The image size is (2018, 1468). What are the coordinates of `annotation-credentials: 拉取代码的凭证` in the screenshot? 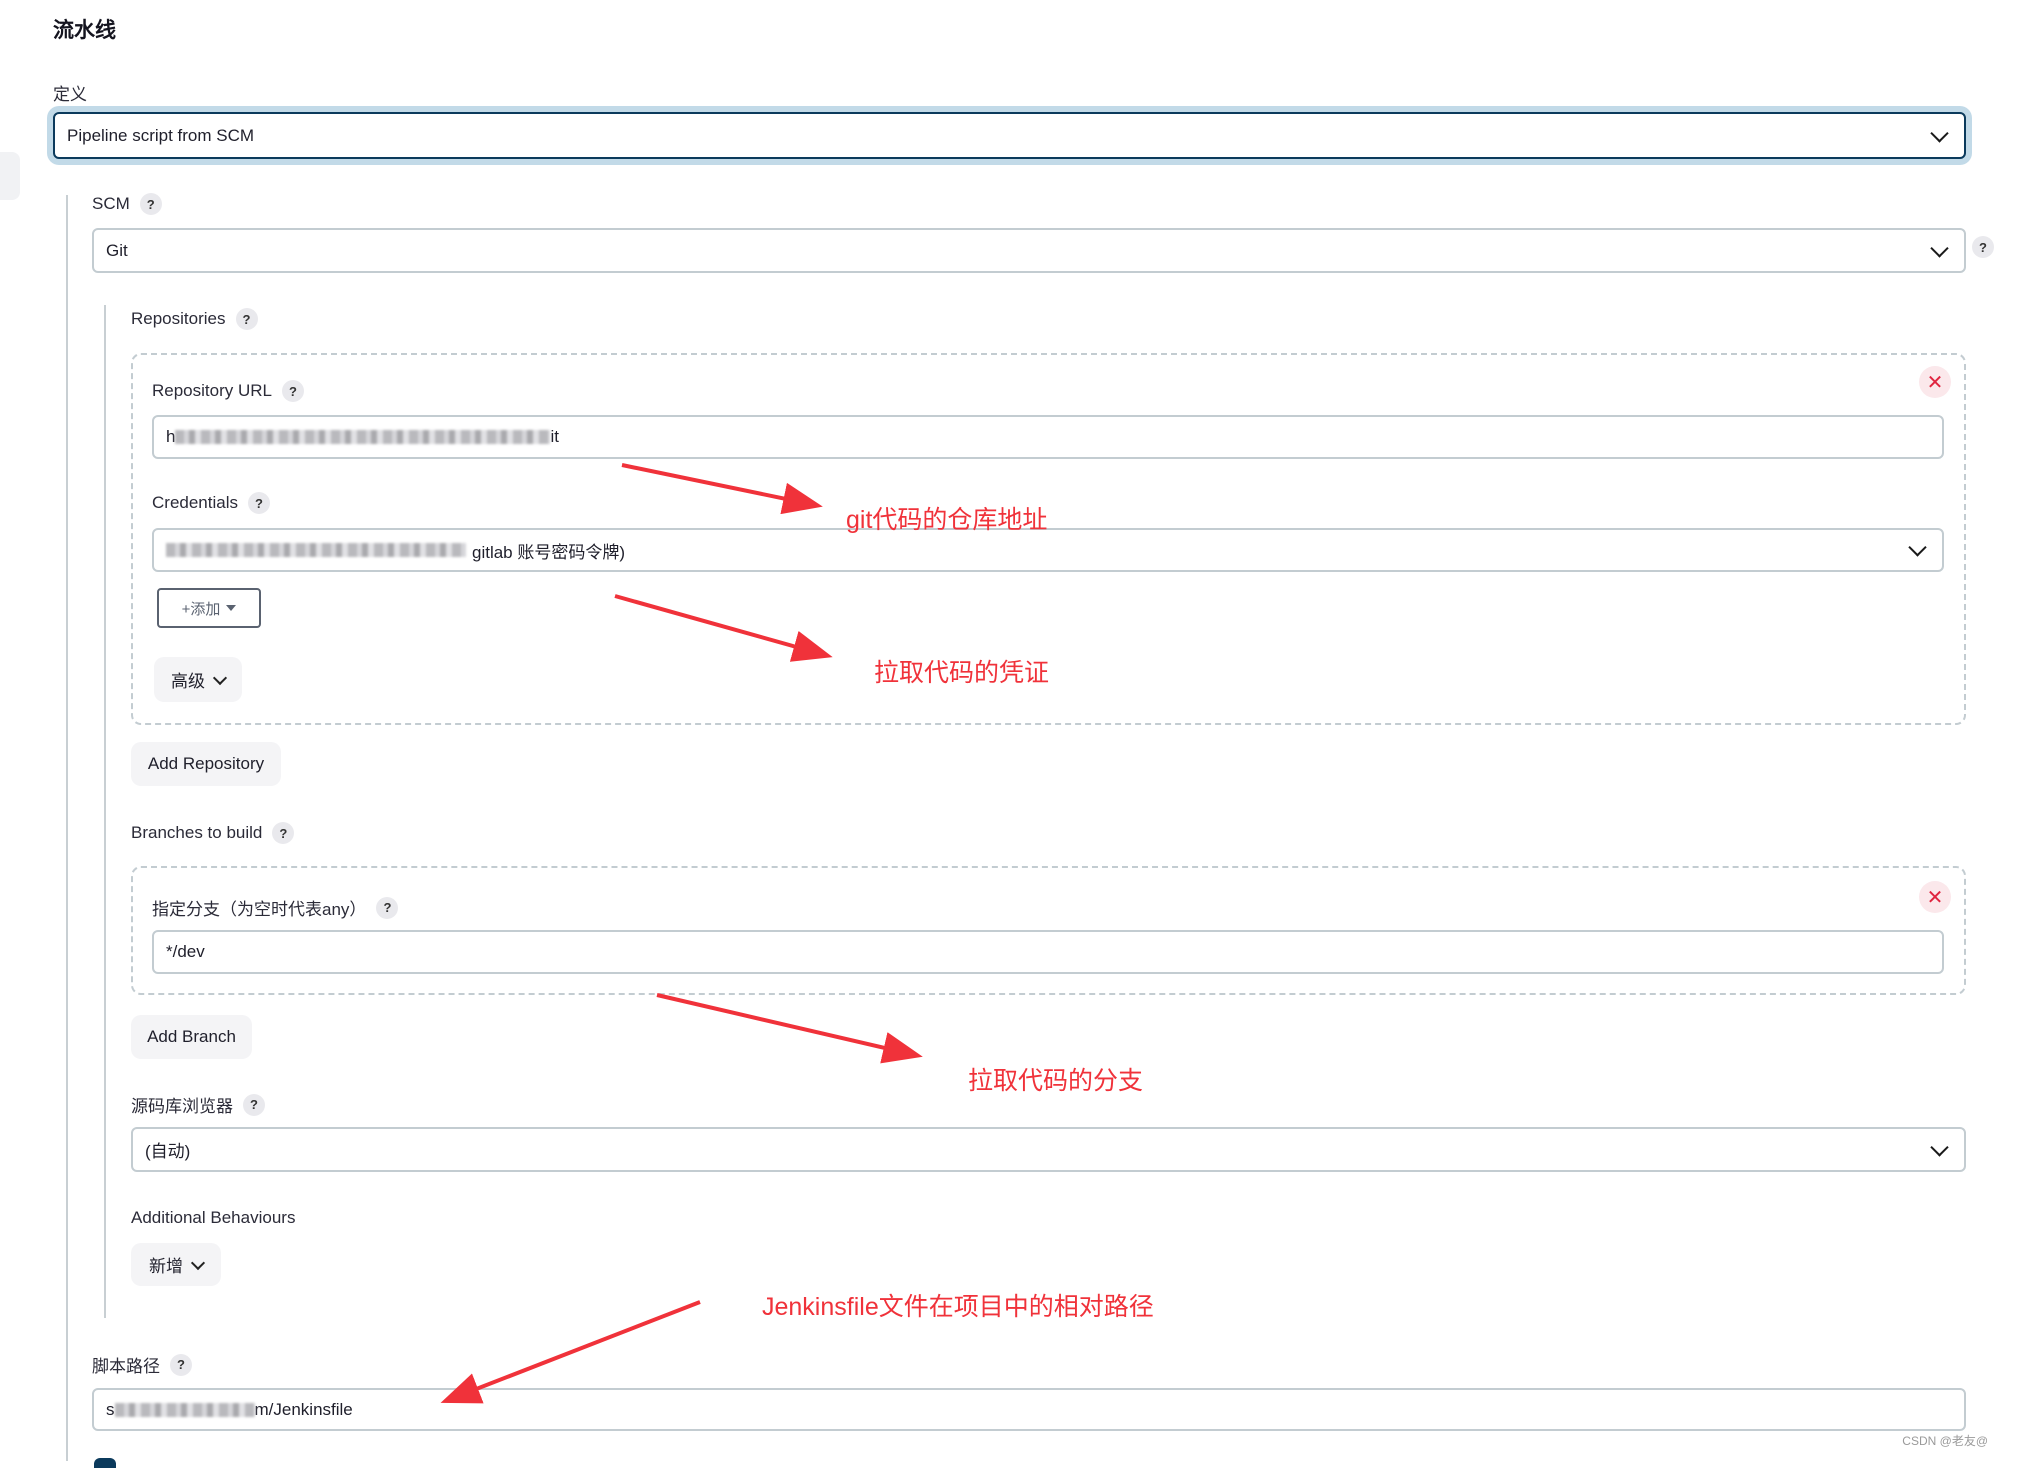 It's located at (962, 673).